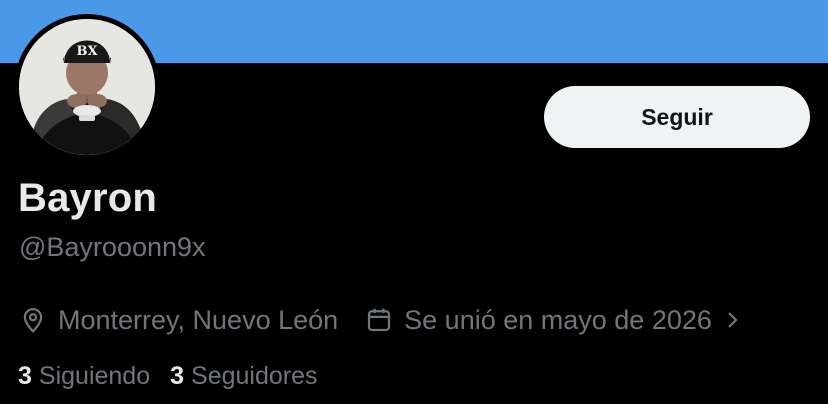 This screenshot has width=828, height=404. I want to click on chevron-right-icon, so click(732, 320).